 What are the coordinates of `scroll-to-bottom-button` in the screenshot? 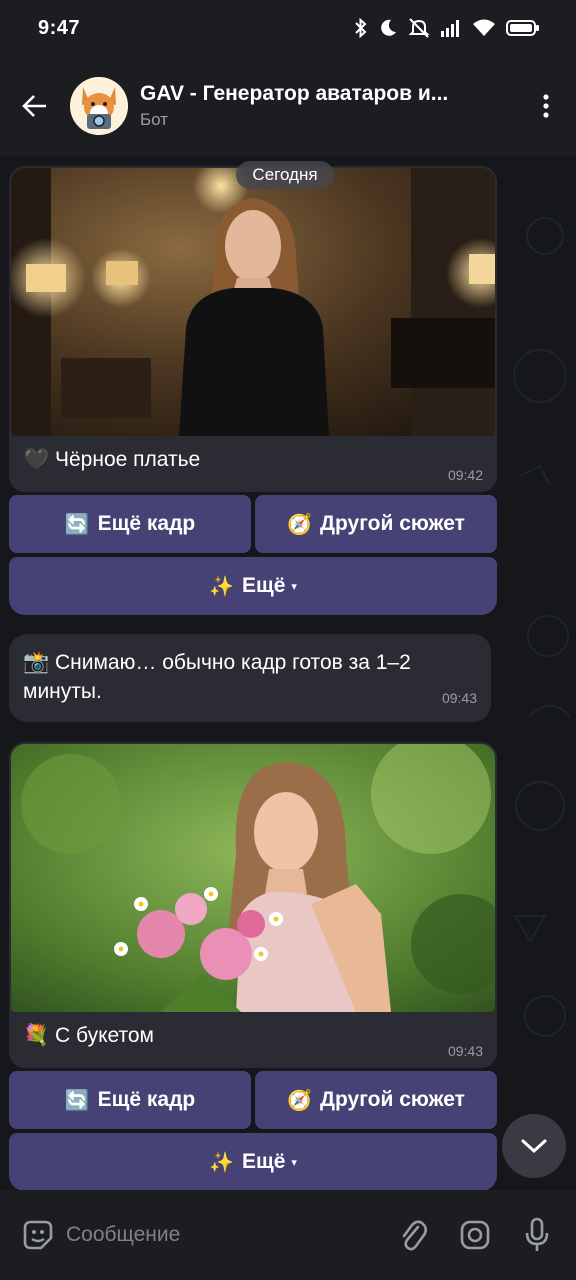 It's located at (534, 1146).